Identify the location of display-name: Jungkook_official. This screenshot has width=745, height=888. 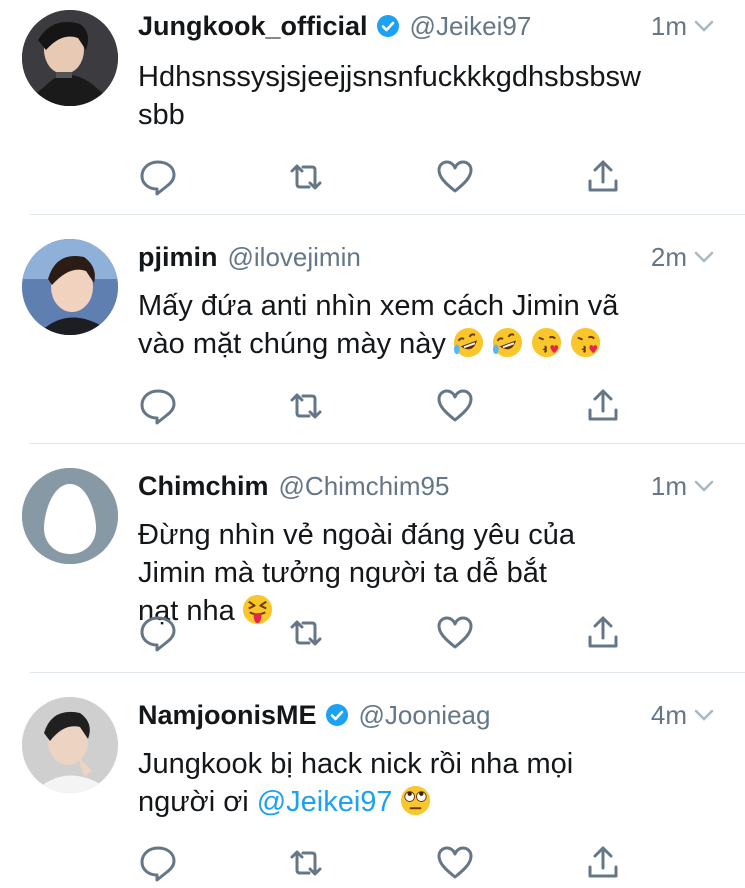
(253, 26).